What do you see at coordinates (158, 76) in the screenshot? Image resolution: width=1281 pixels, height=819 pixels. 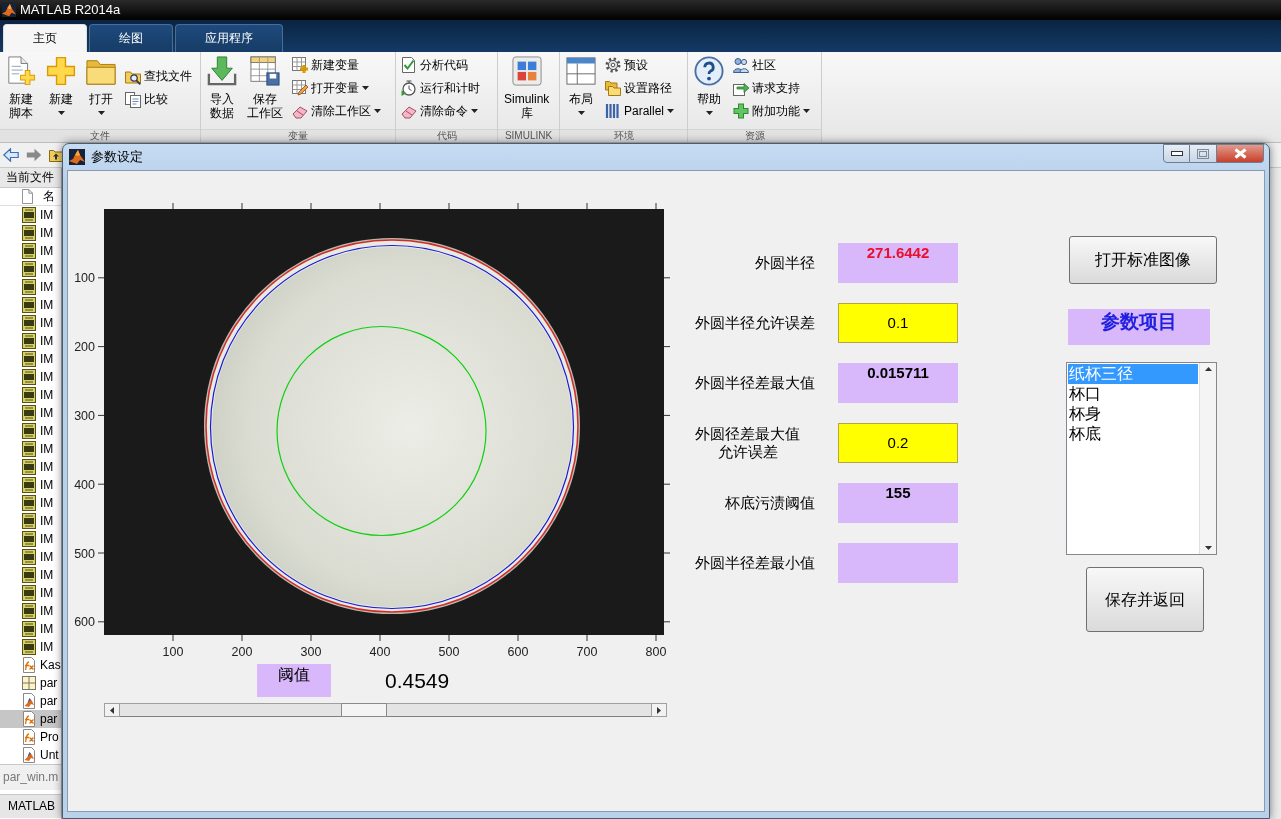 I see `ribbon-button: 查找文件` at bounding box center [158, 76].